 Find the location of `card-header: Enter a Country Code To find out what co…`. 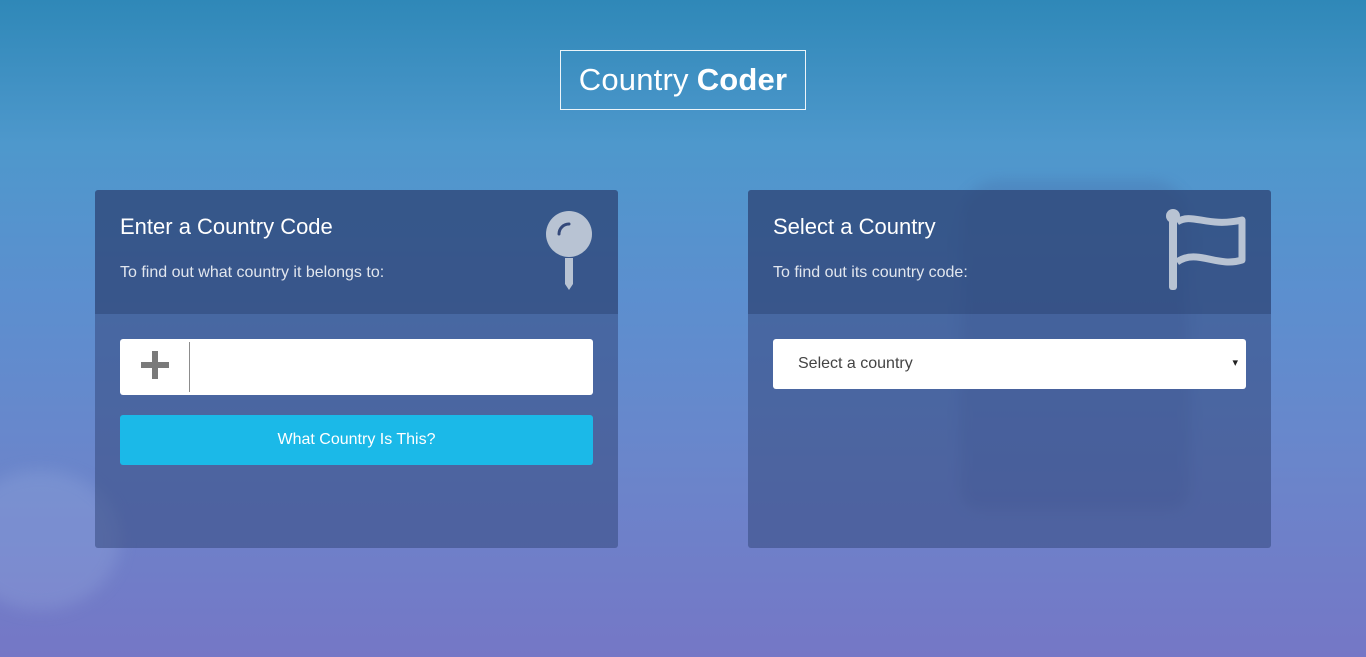

card-header: Enter a Country Code To find out what co… is located at coordinates (356, 252).